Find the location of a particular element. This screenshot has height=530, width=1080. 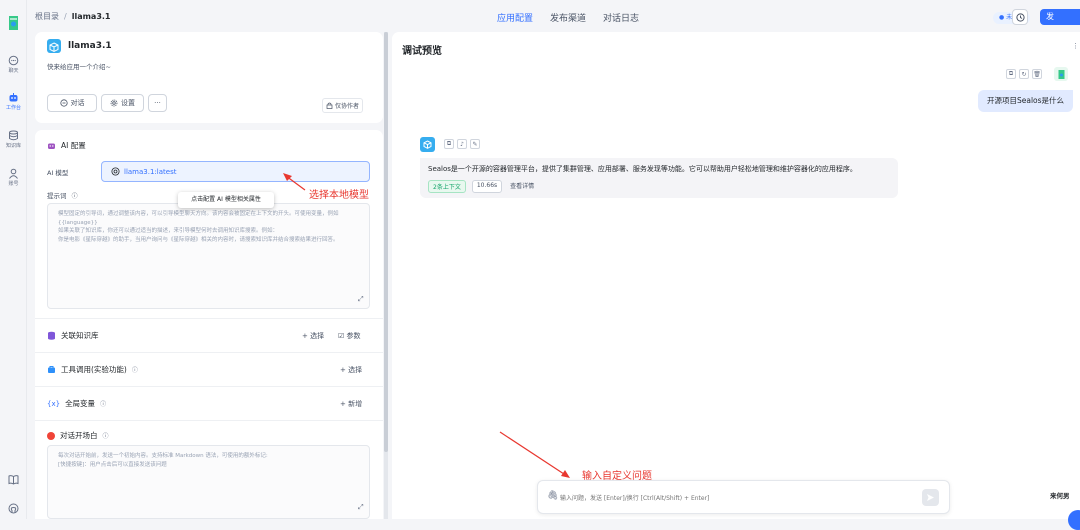

input-annotation: 输入自定义问题 is located at coordinates (617, 476).